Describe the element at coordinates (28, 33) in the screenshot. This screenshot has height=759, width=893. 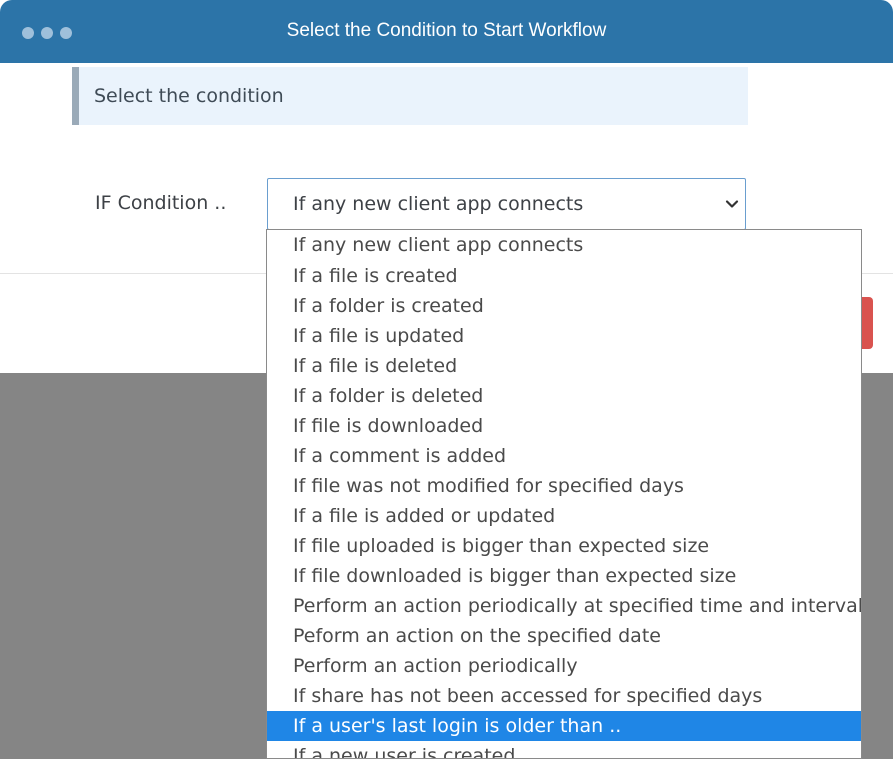
I see `window-dot-close` at that location.